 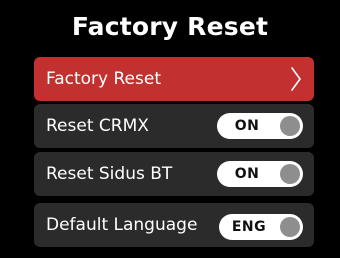 I want to click on reset-sidus-bt-toggle: ON, so click(x=260, y=174).